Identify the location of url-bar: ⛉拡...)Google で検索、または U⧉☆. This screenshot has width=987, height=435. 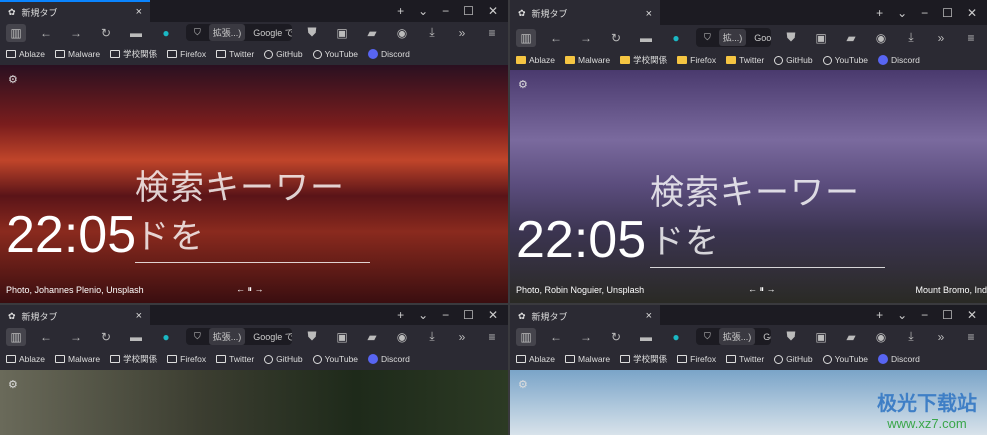
(733, 37).